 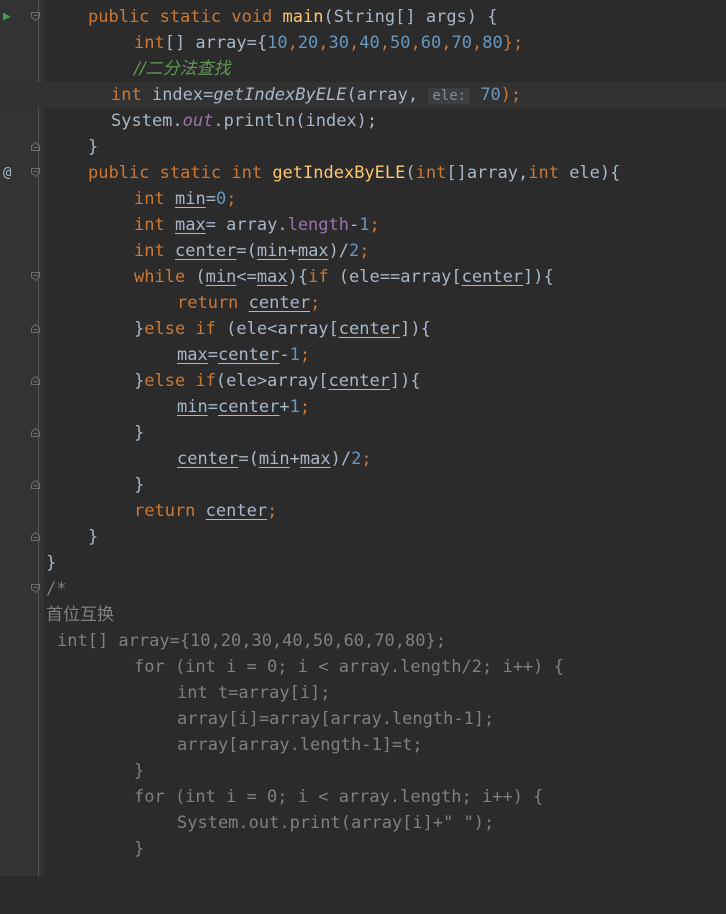 I want to click on code-text: []array,, so click(x=487, y=173).